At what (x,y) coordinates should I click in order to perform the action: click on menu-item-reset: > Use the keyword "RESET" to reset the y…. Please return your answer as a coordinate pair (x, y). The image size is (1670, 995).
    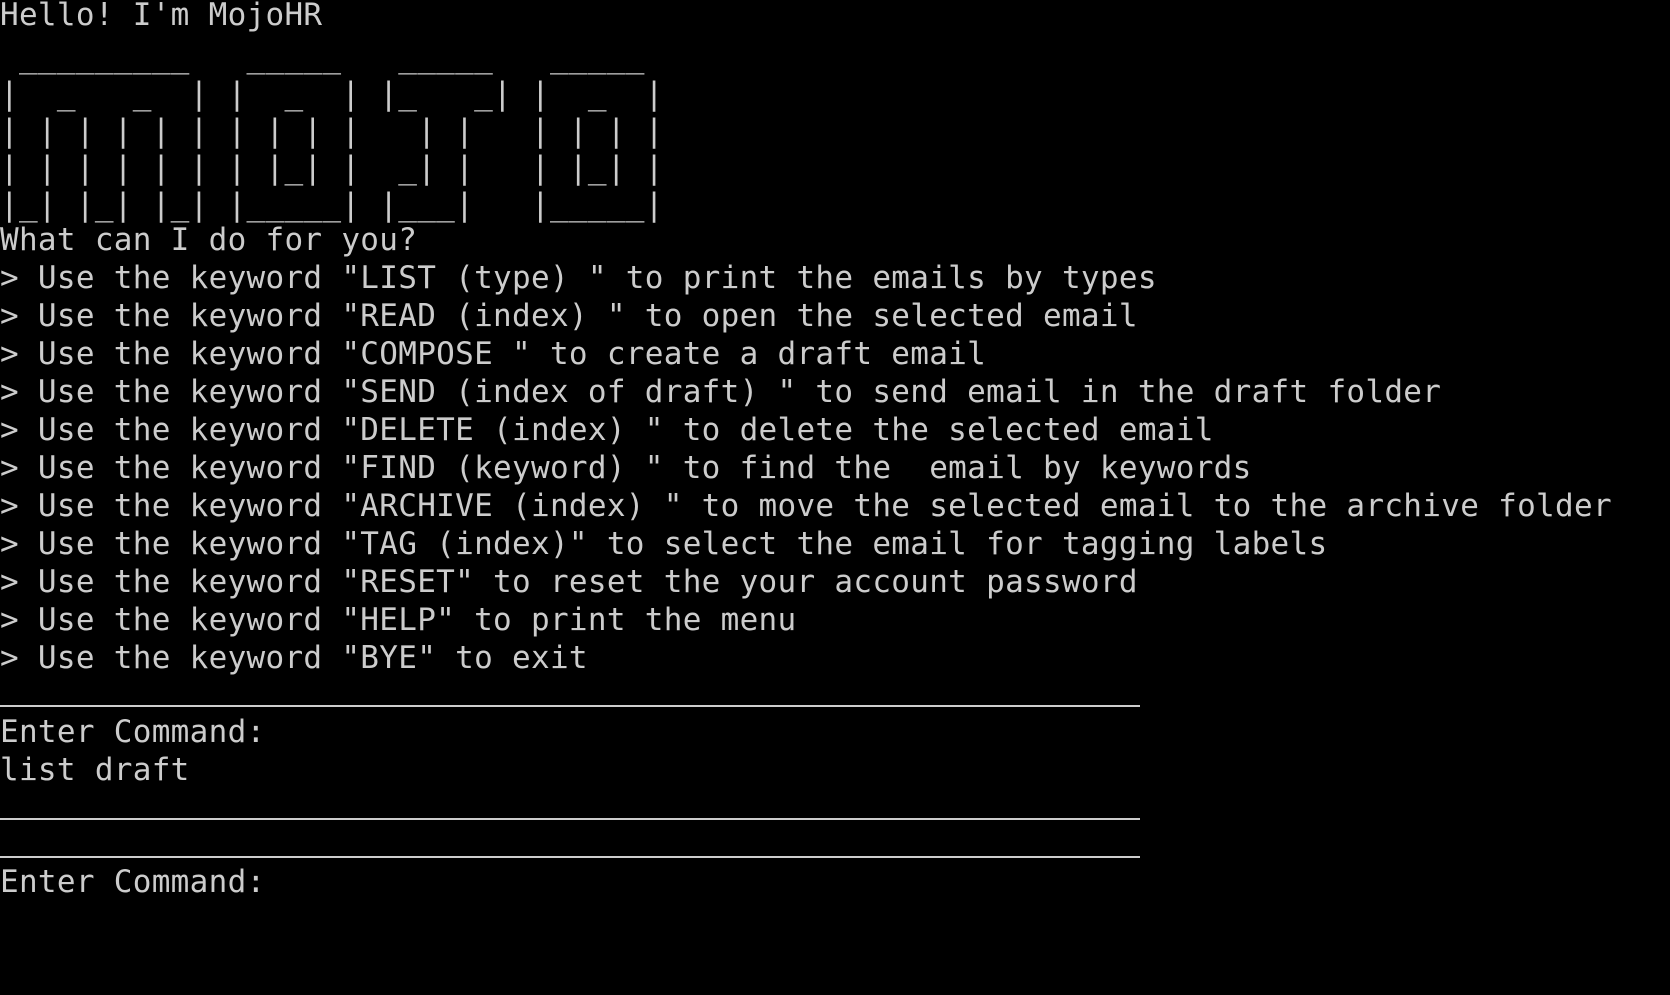
    Looking at the image, I should click on (569, 582).